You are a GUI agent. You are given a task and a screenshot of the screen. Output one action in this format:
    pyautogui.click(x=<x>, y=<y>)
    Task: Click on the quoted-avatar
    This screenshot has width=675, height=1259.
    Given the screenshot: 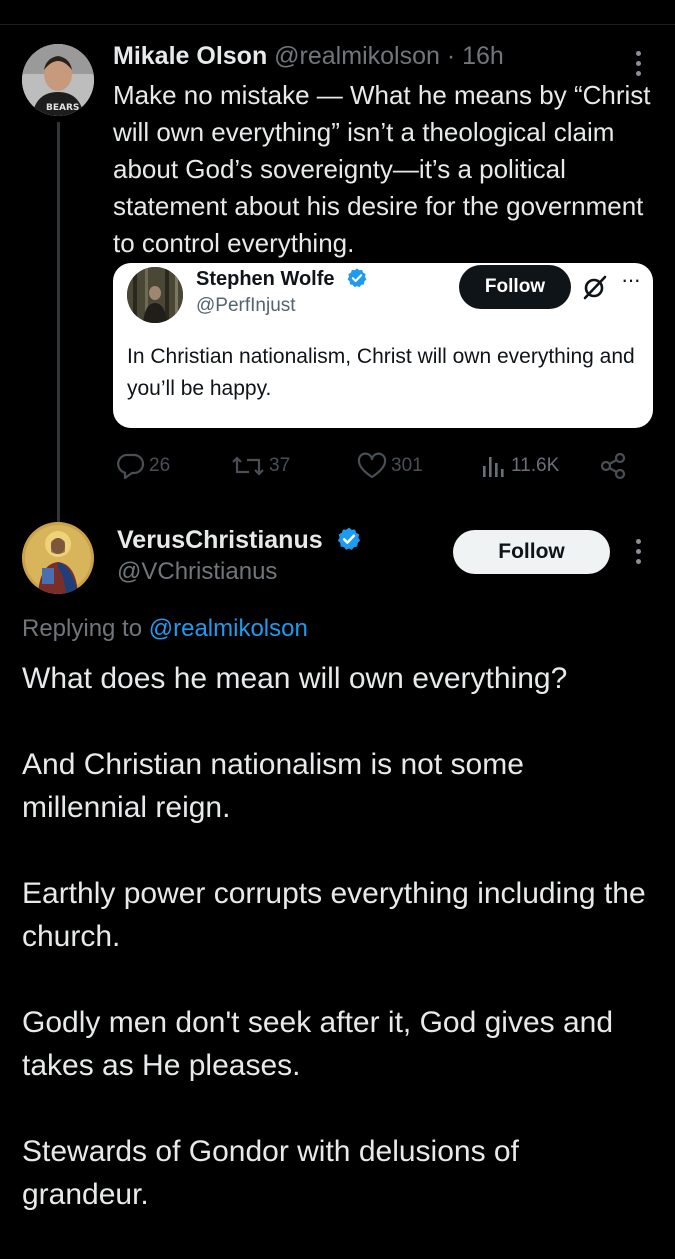 What is the action you would take?
    pyautogui.click(x=155, y=295)
    